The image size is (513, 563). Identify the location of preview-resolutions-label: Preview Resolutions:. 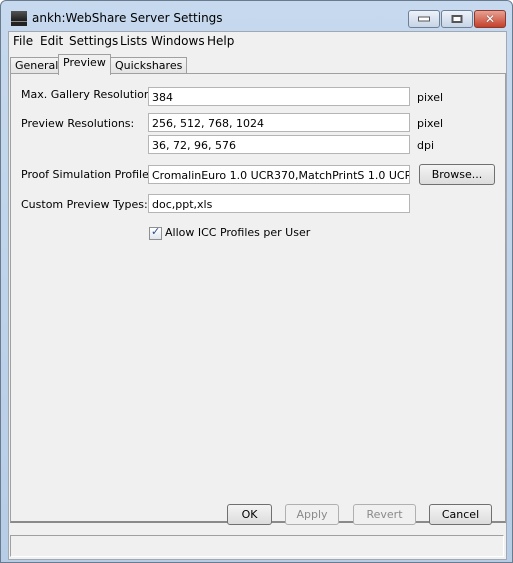
(78, 123).